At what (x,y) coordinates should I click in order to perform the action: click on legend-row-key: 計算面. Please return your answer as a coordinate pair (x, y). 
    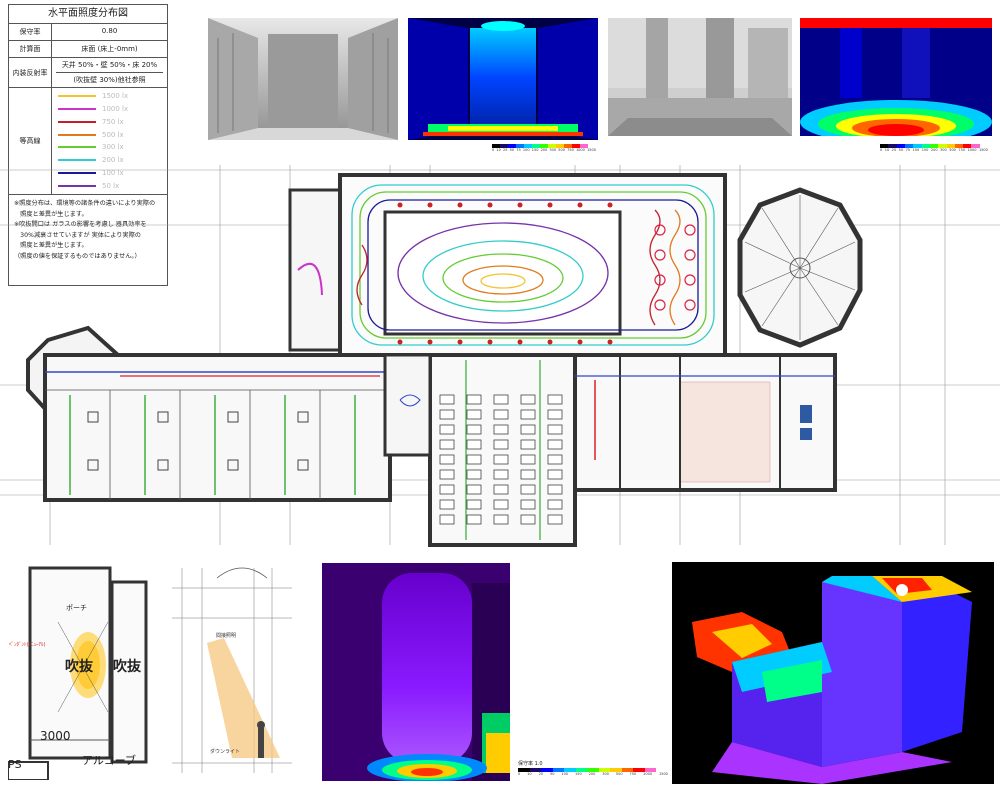
    Looking at the image, I should click on (30, 49).